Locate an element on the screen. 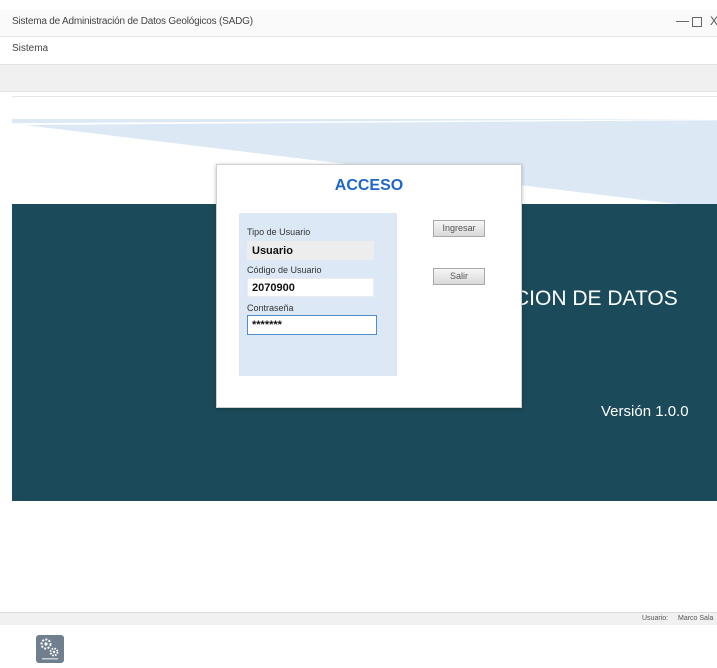 The height and width of the screenshot is (668, 717). password-input: ******* is located at coordinates (312, 325).